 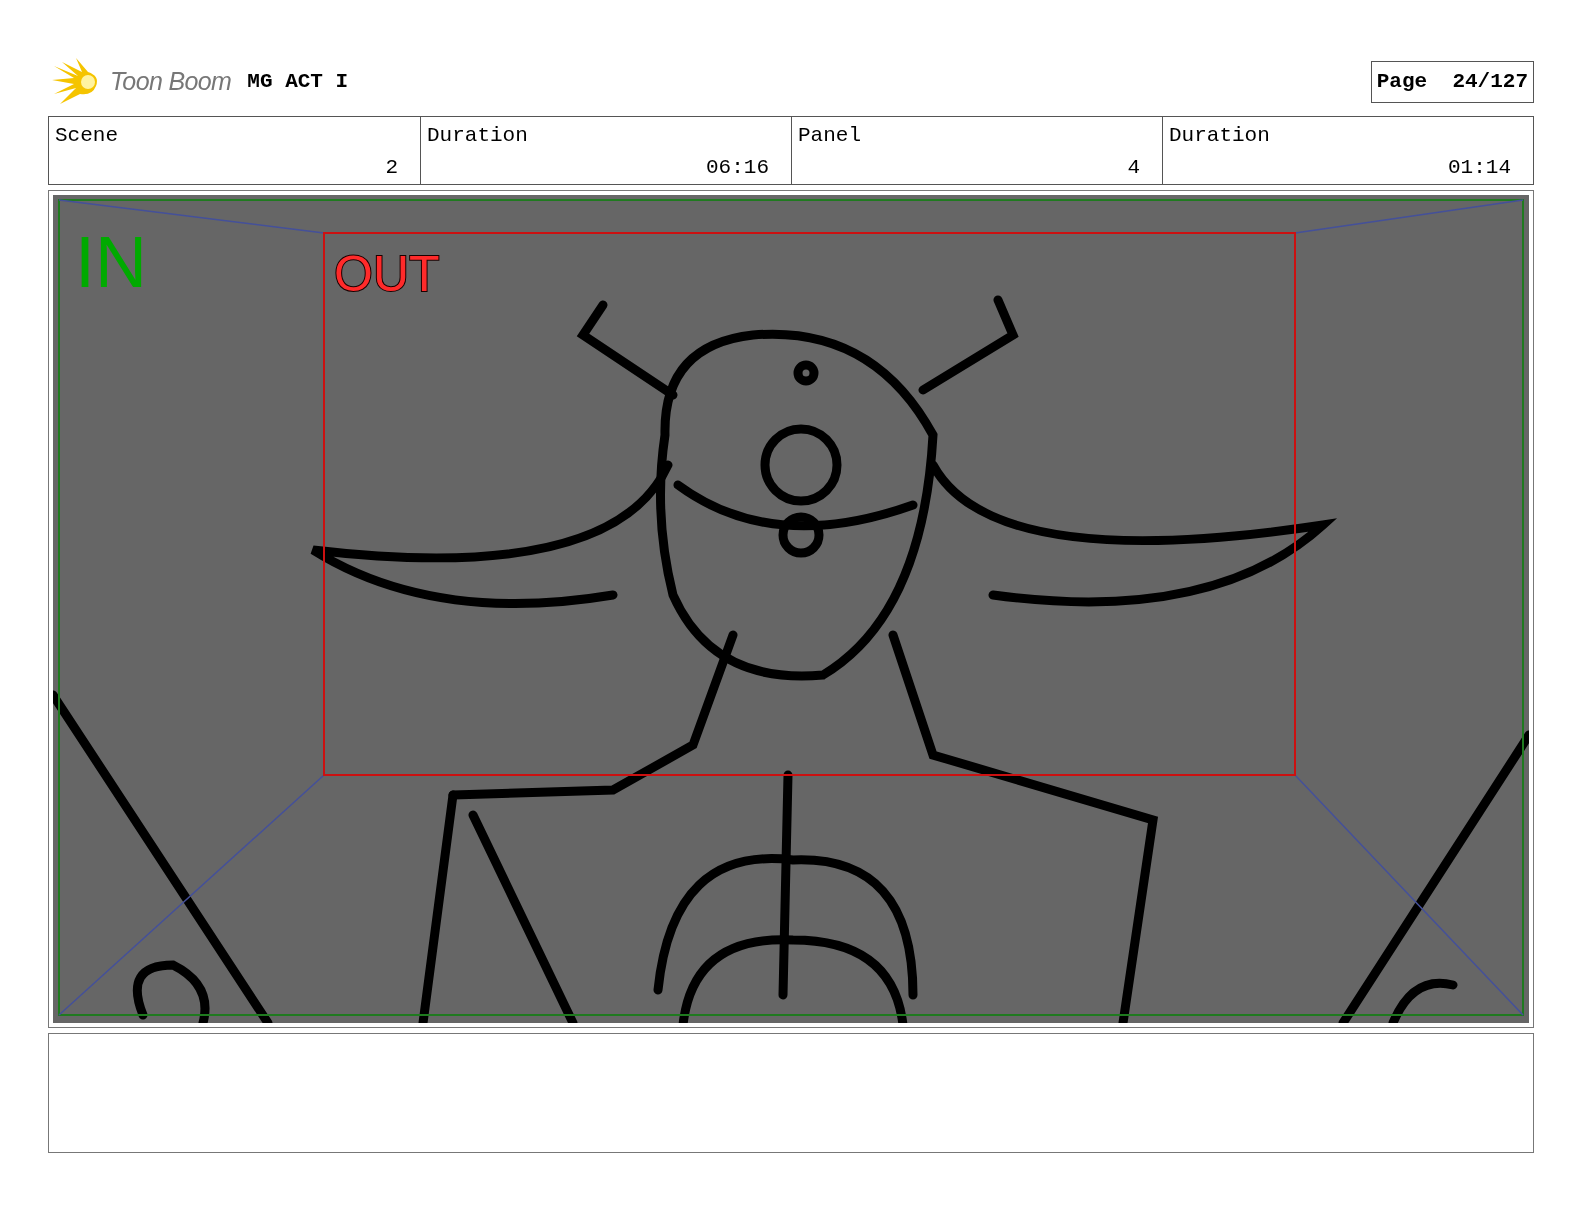 I want to click on brand-logo-text: Toon Boom, so click(x=171, y=82).